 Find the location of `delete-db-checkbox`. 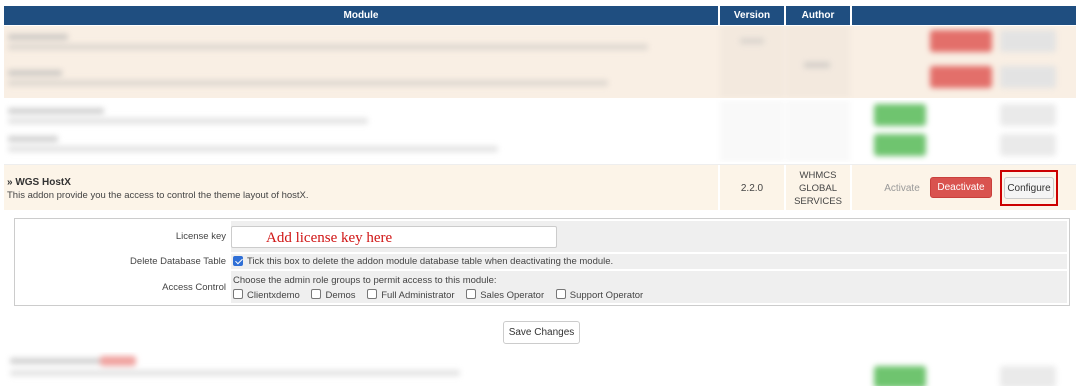

delete-db-checkbox is located at coordinates (238, 260).